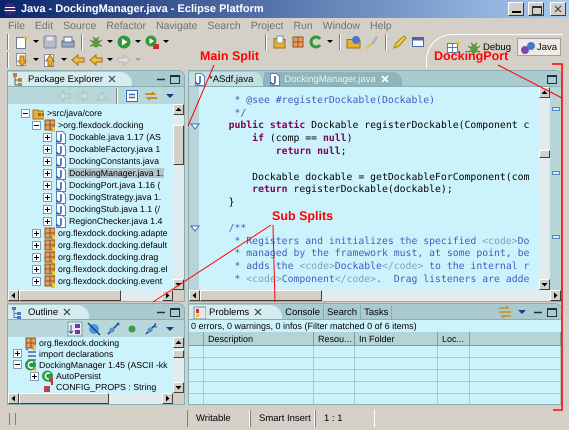 The height and width of the screenshot is (430, 569). I want to click on tree-item: DockingManager.java 1., so click(116, 173).